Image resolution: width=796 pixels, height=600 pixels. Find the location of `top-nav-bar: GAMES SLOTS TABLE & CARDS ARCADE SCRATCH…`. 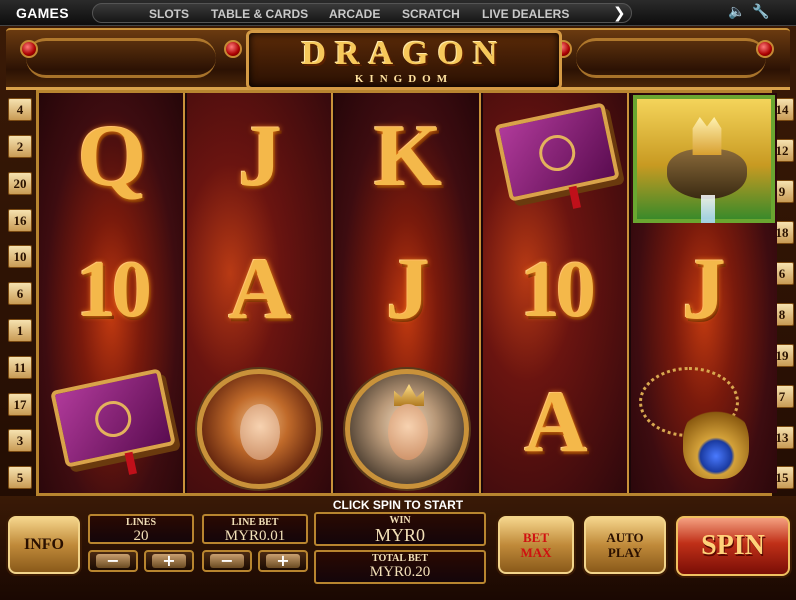

top-nav-bar: GAMES SLOTS TABLE & CARDS ARCADE SCRATCH… is located at coordinates (398, 13).